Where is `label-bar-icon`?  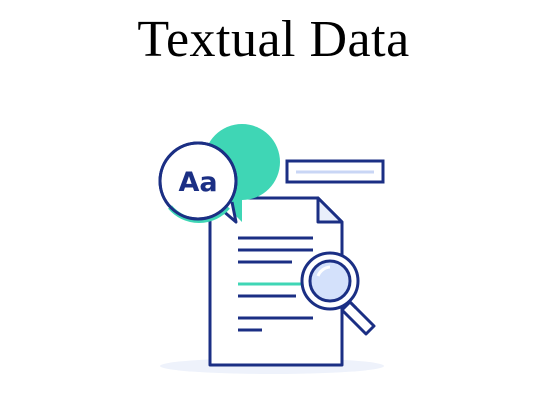 label-bar-icon is located at coordinates (335, 171).